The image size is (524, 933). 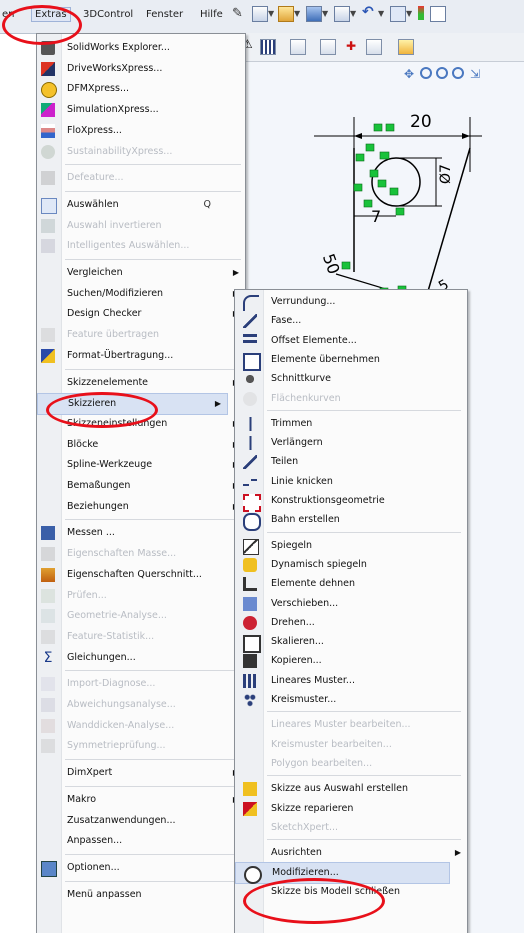 I want to click on submenu-item-skizze-reparieren: Skizze reparieren, so click(x=351, y=809).